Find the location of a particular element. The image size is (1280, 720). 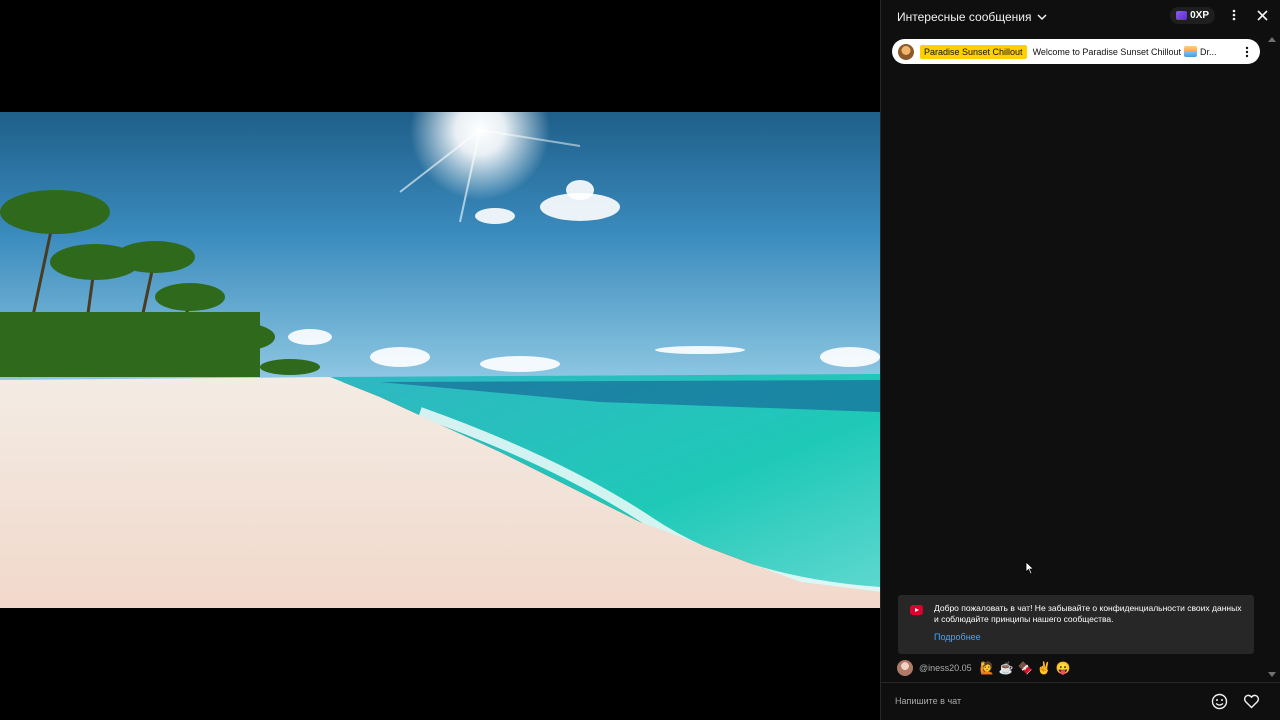

pinned-author-badge: Paradise Sunset Chillout is located at coordinates (973, 51).